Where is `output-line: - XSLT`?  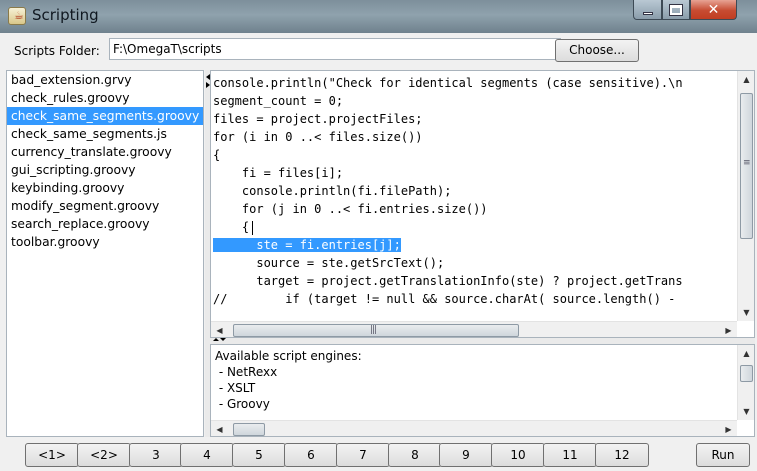
output-line: - XSLT is located at coordinates (235, 388).